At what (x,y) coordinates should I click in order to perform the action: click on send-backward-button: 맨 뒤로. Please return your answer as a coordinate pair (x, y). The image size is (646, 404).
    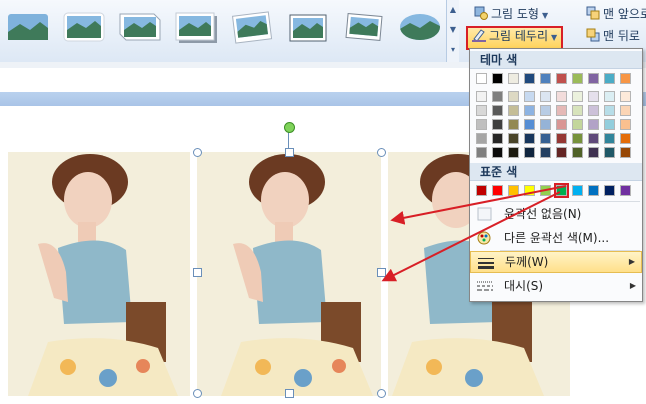
    Looking at the image, I should click on (613, 36).